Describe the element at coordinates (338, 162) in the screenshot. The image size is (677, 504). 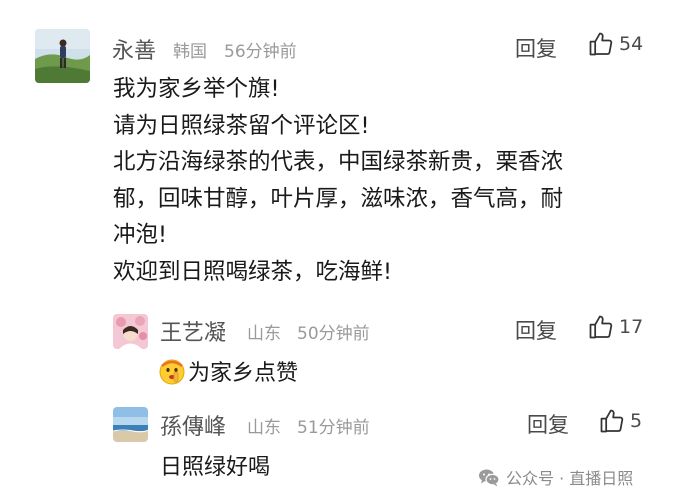
I see `comment-line: 北方沿海绿茶的代表，中国绿茶新贵，栗香浓` at that location.